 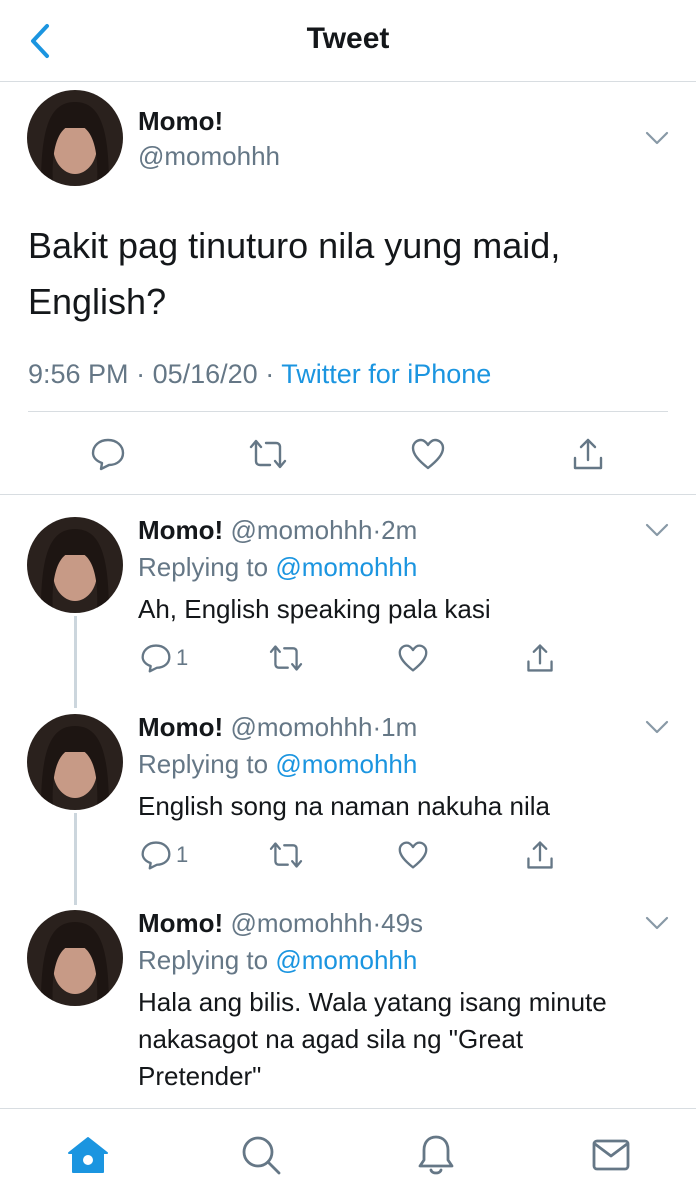 I want to click on tab-notifications, so click(x=436, y=1155).